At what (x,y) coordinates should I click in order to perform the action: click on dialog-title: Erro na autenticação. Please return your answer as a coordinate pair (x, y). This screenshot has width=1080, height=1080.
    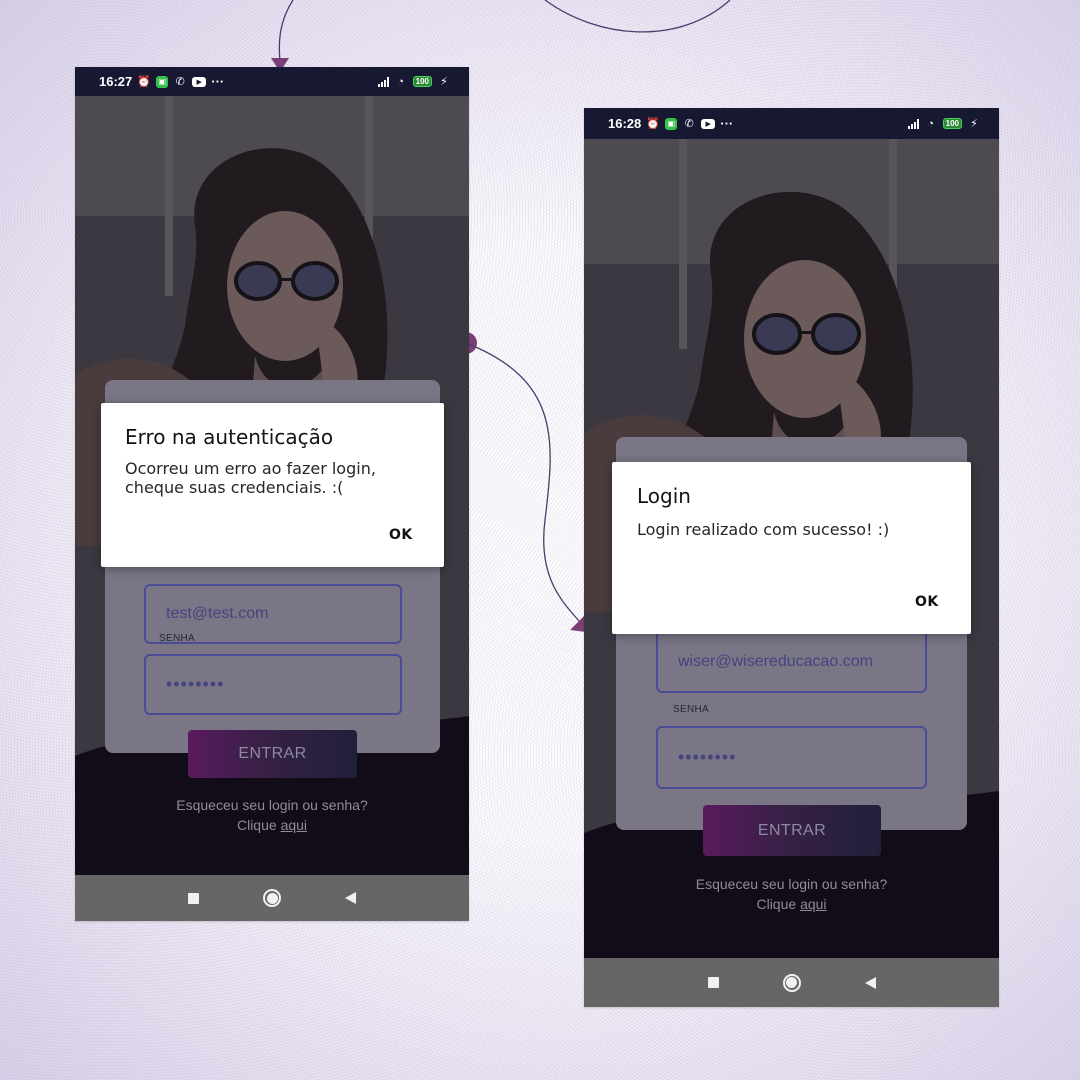
    Looking at the image, I should click on (229, 437).